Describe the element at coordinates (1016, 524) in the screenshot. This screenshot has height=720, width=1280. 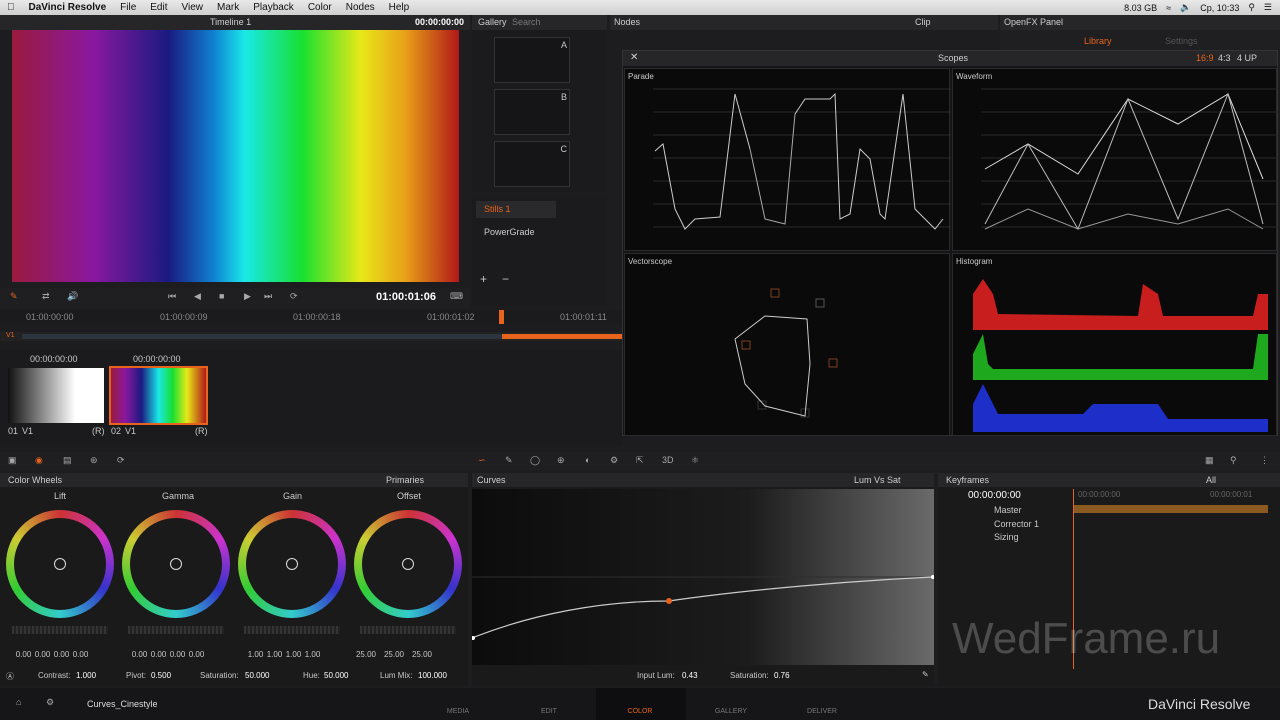
I see `kf-corrector: Corrector 1` at that location.